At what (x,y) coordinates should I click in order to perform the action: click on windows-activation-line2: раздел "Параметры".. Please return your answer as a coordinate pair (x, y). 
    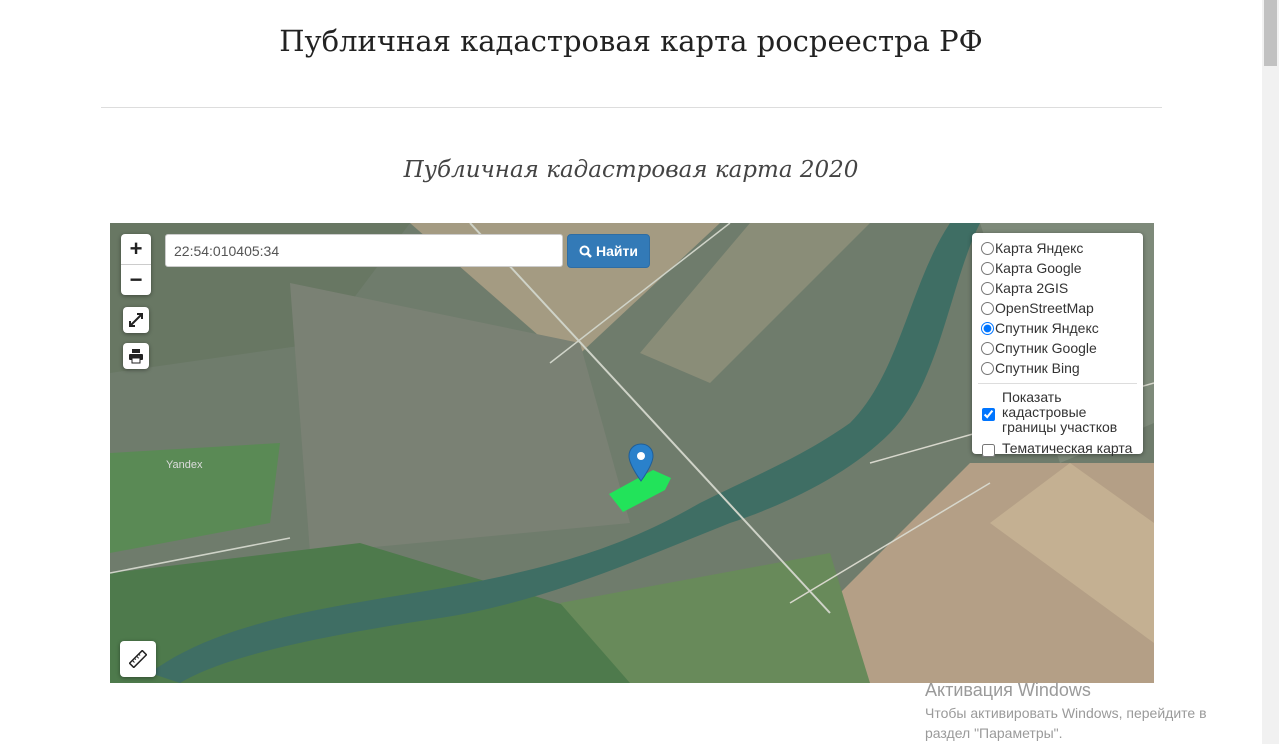
    Looking at the image, I should click on (994, 733).